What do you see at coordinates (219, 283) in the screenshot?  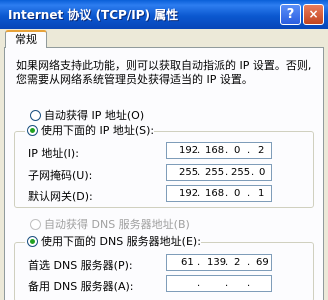 I see `alternate-dns-field: . . .` at bounding box center [219, 283].